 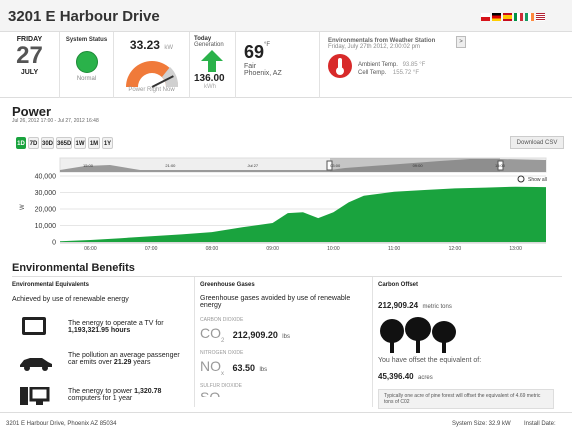 What do you see at coordinates (46, 226) in the screenshot?
I see `y-tick-label: 10,000` at bounding box center [46, 226].